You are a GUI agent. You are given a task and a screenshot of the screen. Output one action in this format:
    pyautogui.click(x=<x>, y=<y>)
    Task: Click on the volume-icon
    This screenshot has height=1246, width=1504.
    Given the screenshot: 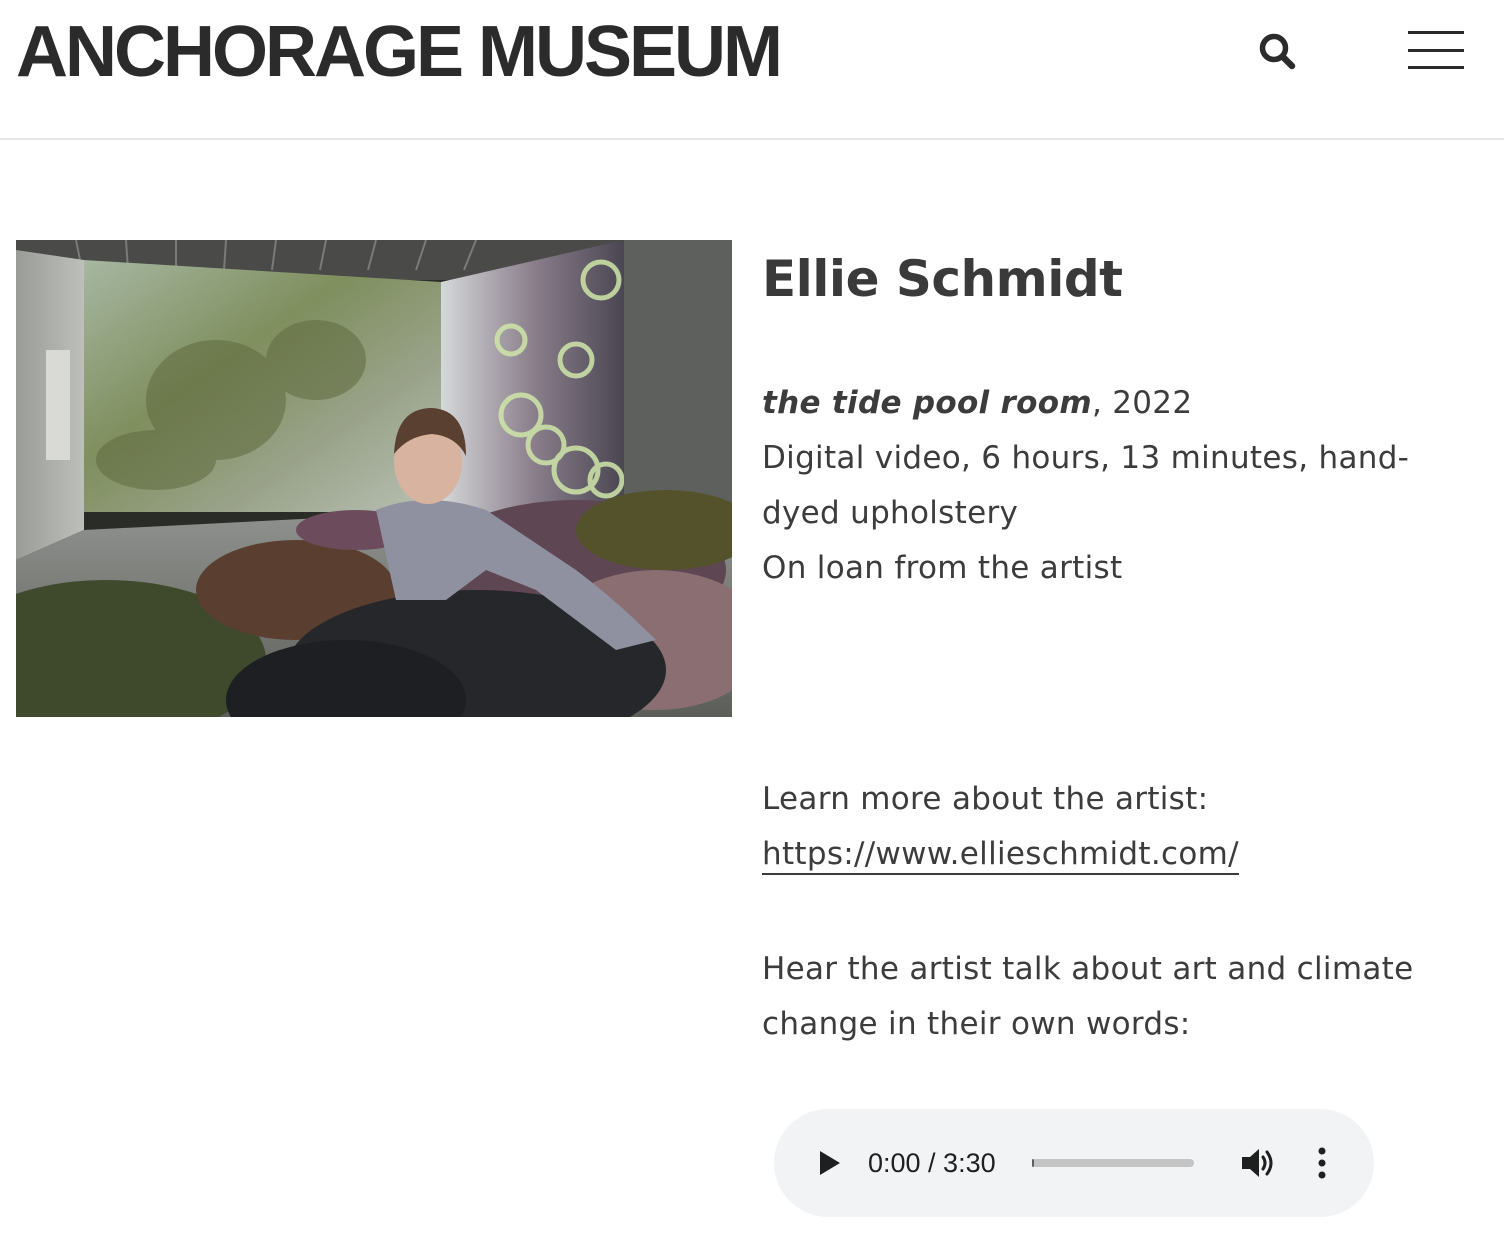 What is the action you would take?
    pyautogui.click(x=1257, y=1163)
    